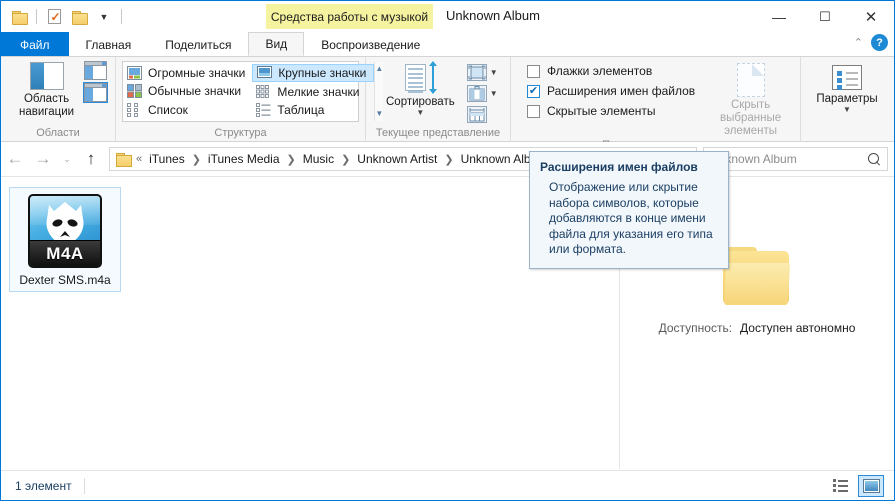  I want to click on breadcrumb-item-itunes: iTunes, so click(167, 159).